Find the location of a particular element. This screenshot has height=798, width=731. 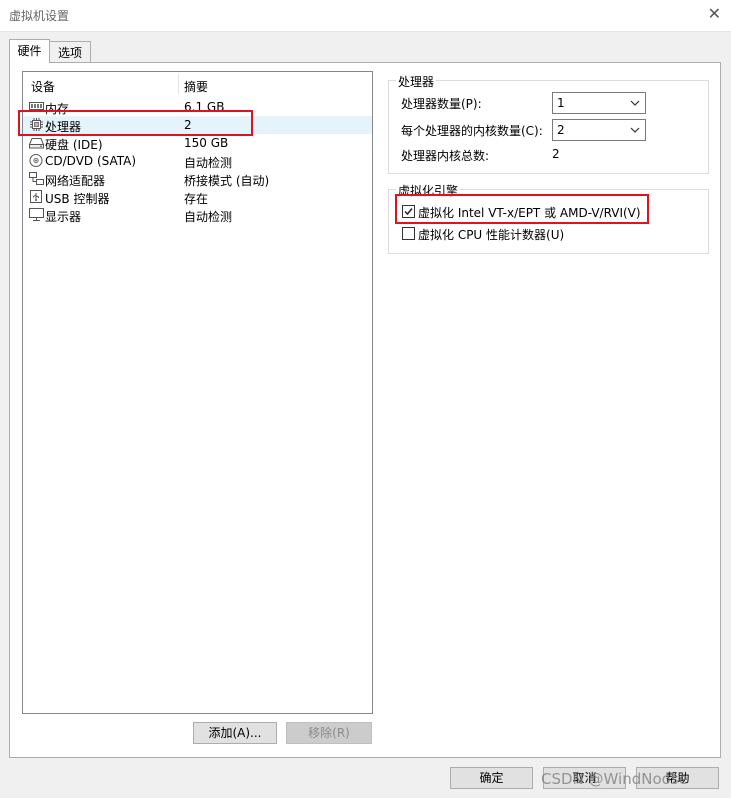

hard-disk-icon is located at coordinates (36, 142).